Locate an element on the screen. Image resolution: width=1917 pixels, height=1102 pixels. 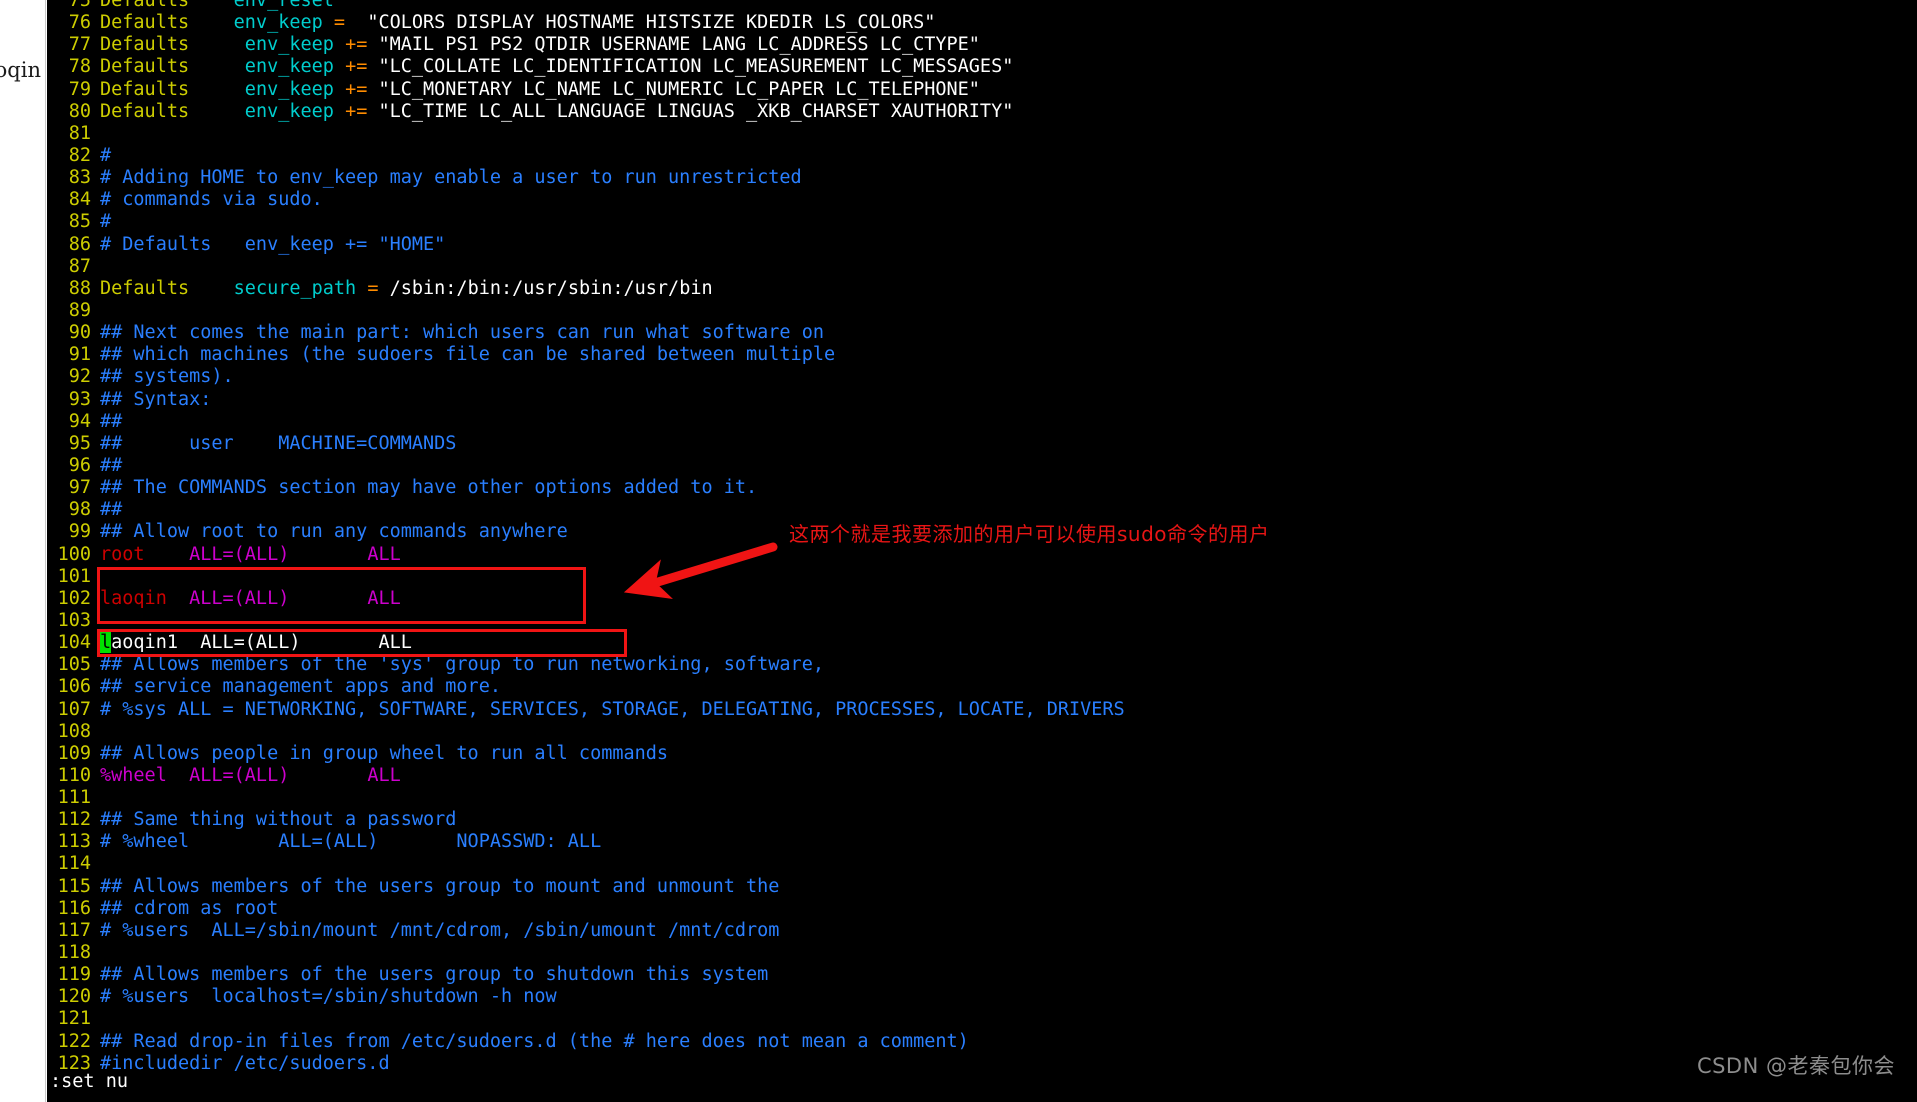
code-line: 93 ## Syntax: is located at coordinates (982, 400).